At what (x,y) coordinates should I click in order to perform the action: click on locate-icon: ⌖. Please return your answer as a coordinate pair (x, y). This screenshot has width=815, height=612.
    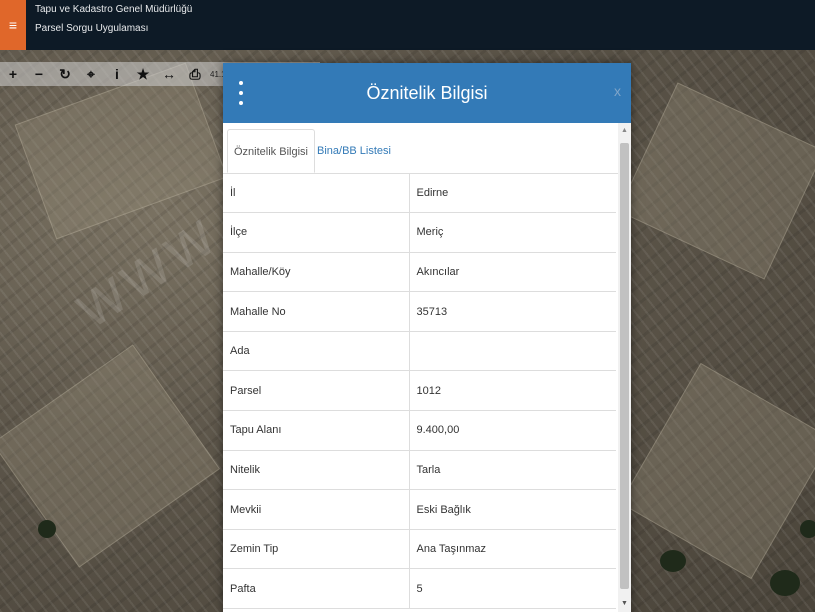
    Looking at the image, I should click on (91, 73).